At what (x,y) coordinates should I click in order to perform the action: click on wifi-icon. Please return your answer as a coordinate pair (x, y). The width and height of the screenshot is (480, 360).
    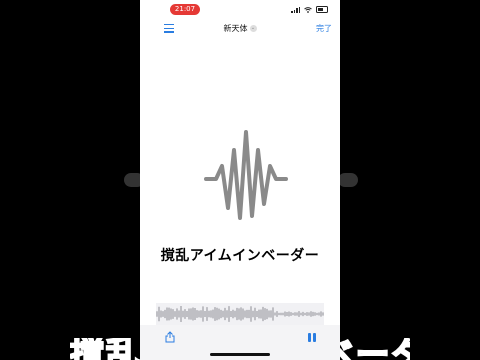
    Looking at the image, I should click on (308, 9).